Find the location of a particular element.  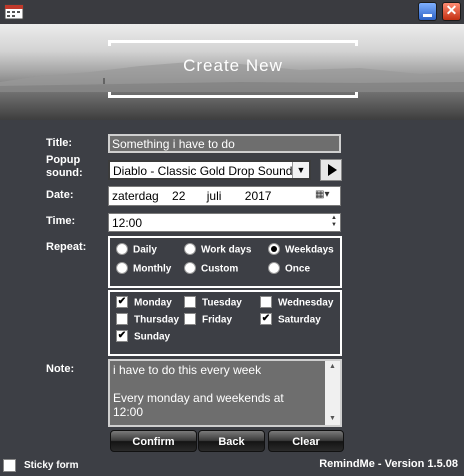

version-label: RemindMe - Version 1.5.08 is located at coordinates (388, 464).